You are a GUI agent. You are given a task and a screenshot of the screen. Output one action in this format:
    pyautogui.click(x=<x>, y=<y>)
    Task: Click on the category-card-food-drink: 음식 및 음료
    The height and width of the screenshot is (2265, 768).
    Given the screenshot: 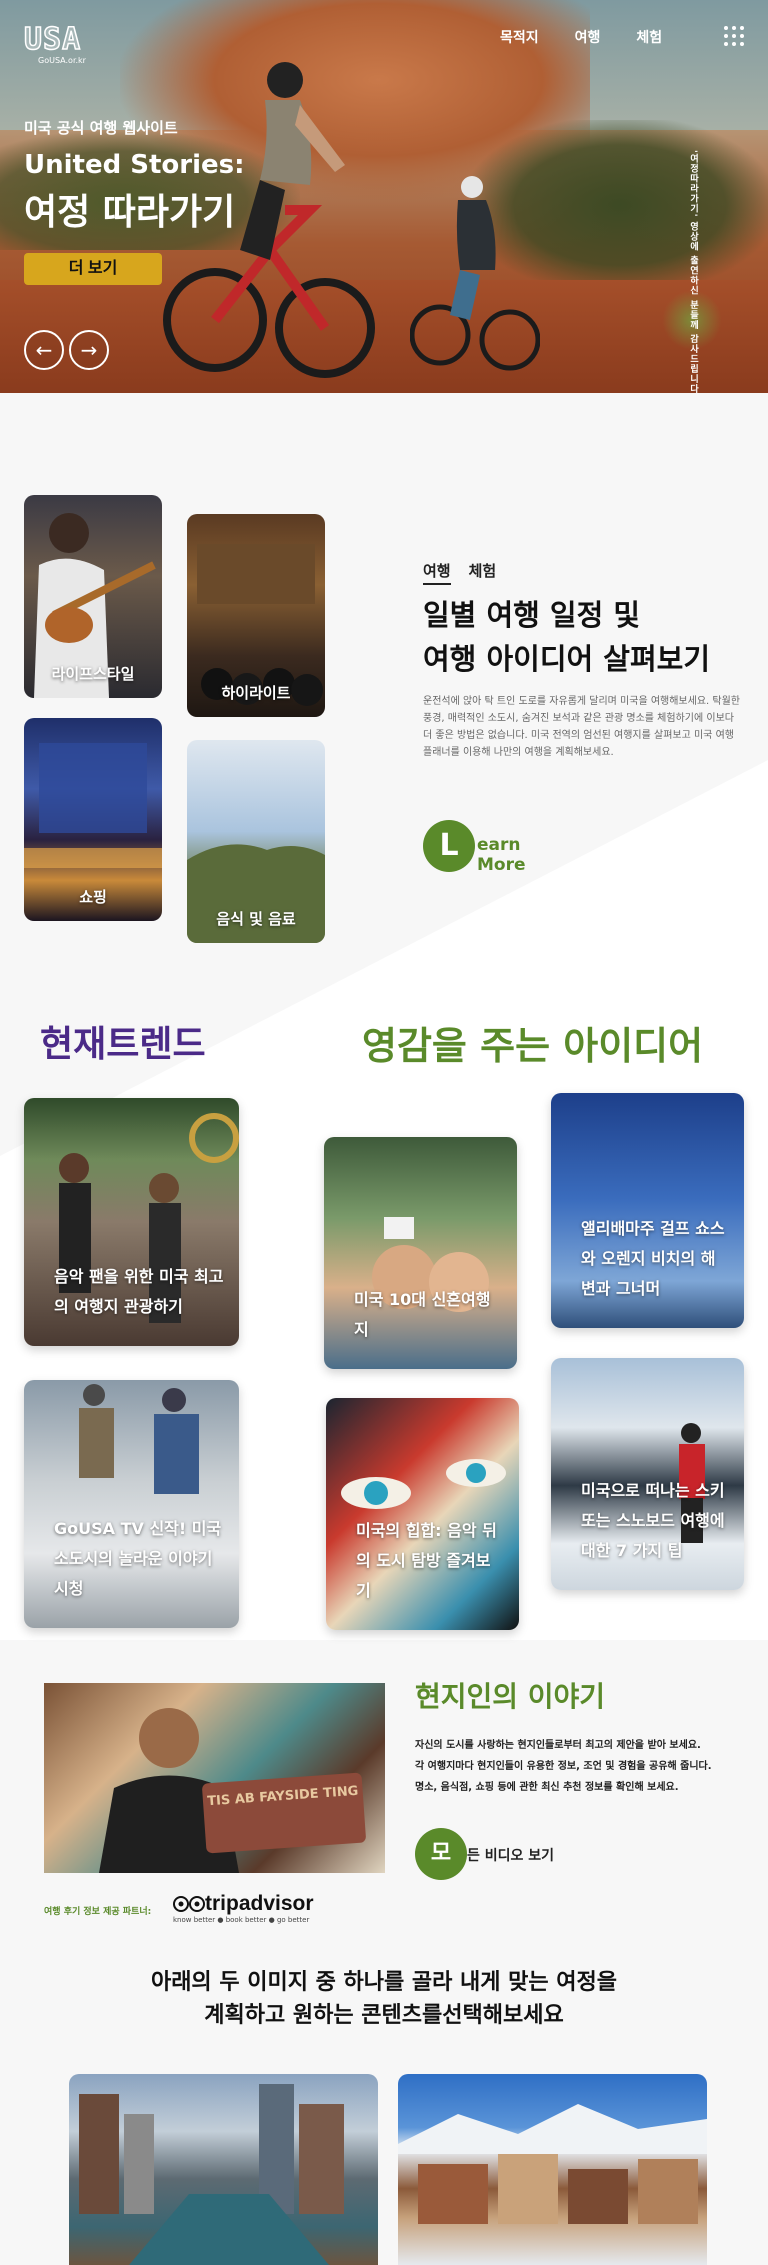 What is the action you would take?
    pyautogui.click(x=256, y=841)
    